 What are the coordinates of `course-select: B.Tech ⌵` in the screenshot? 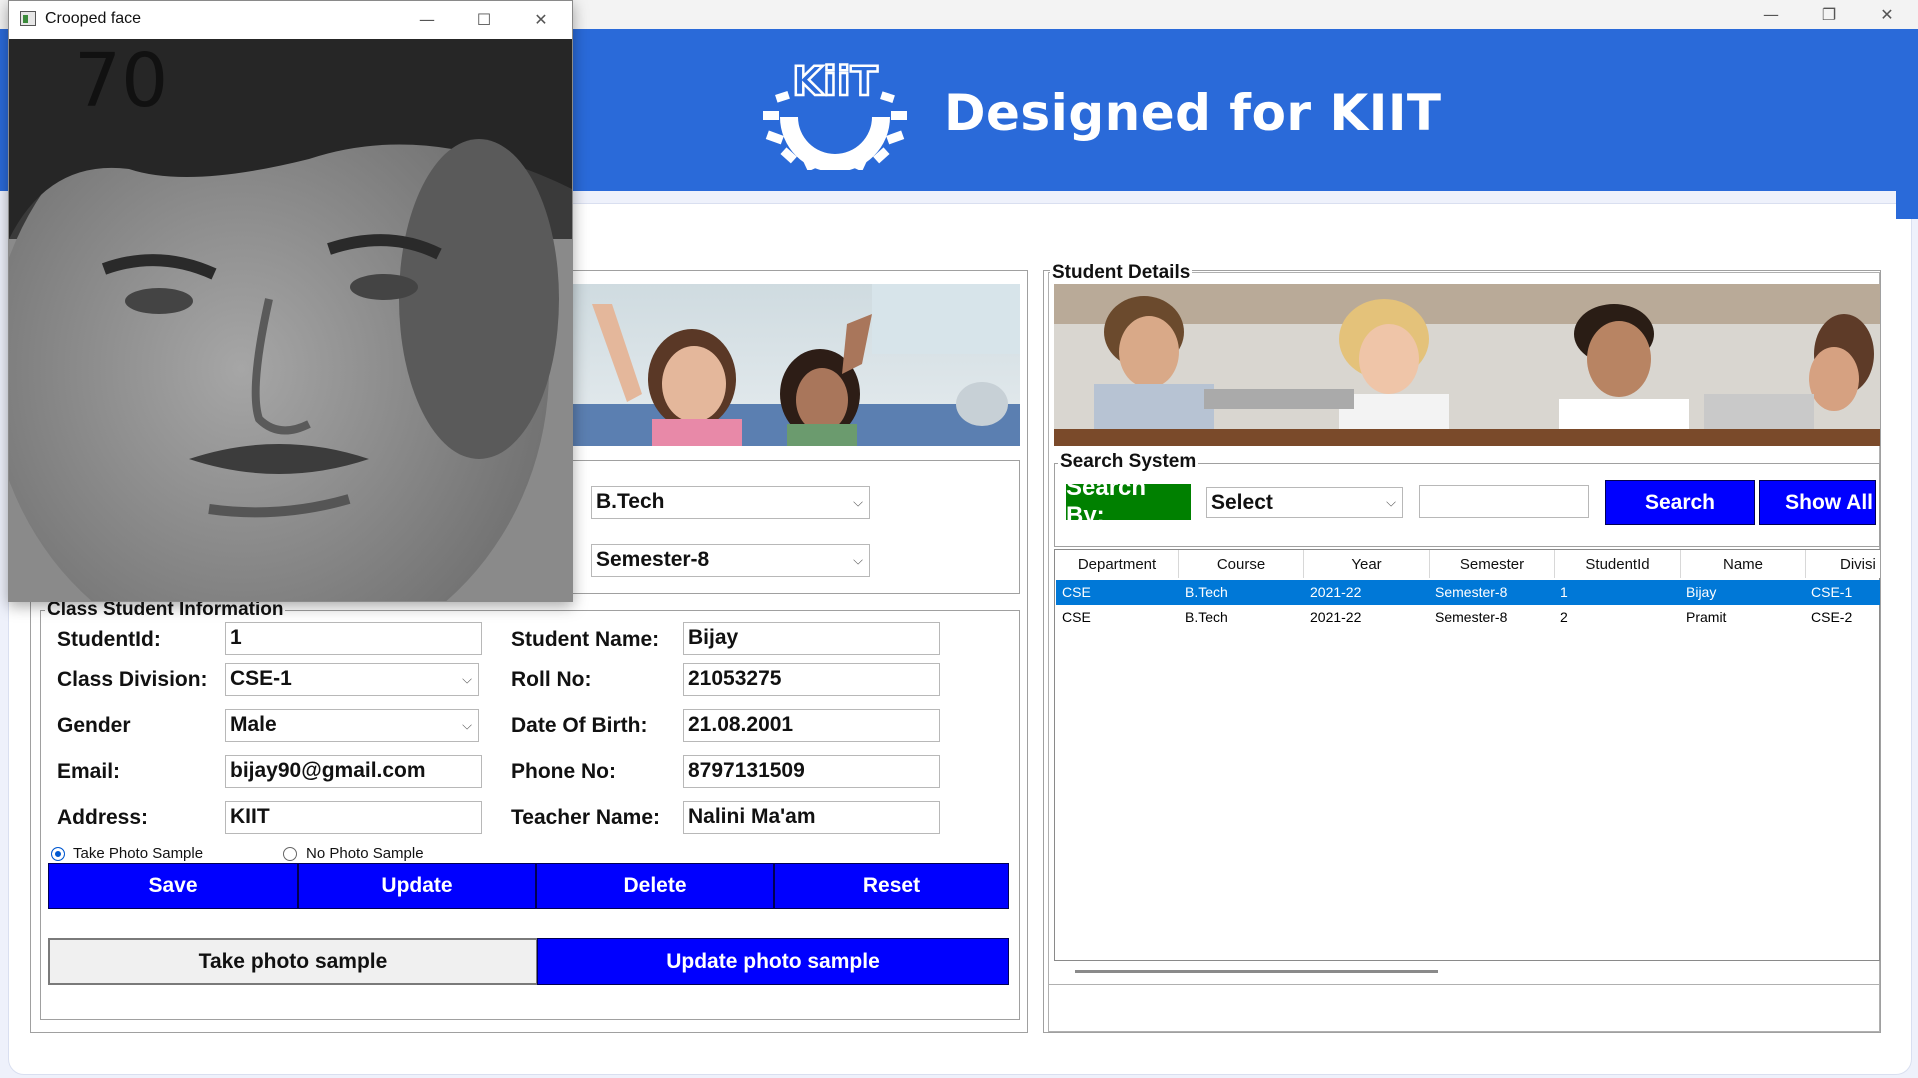 It's located at (730, 502).